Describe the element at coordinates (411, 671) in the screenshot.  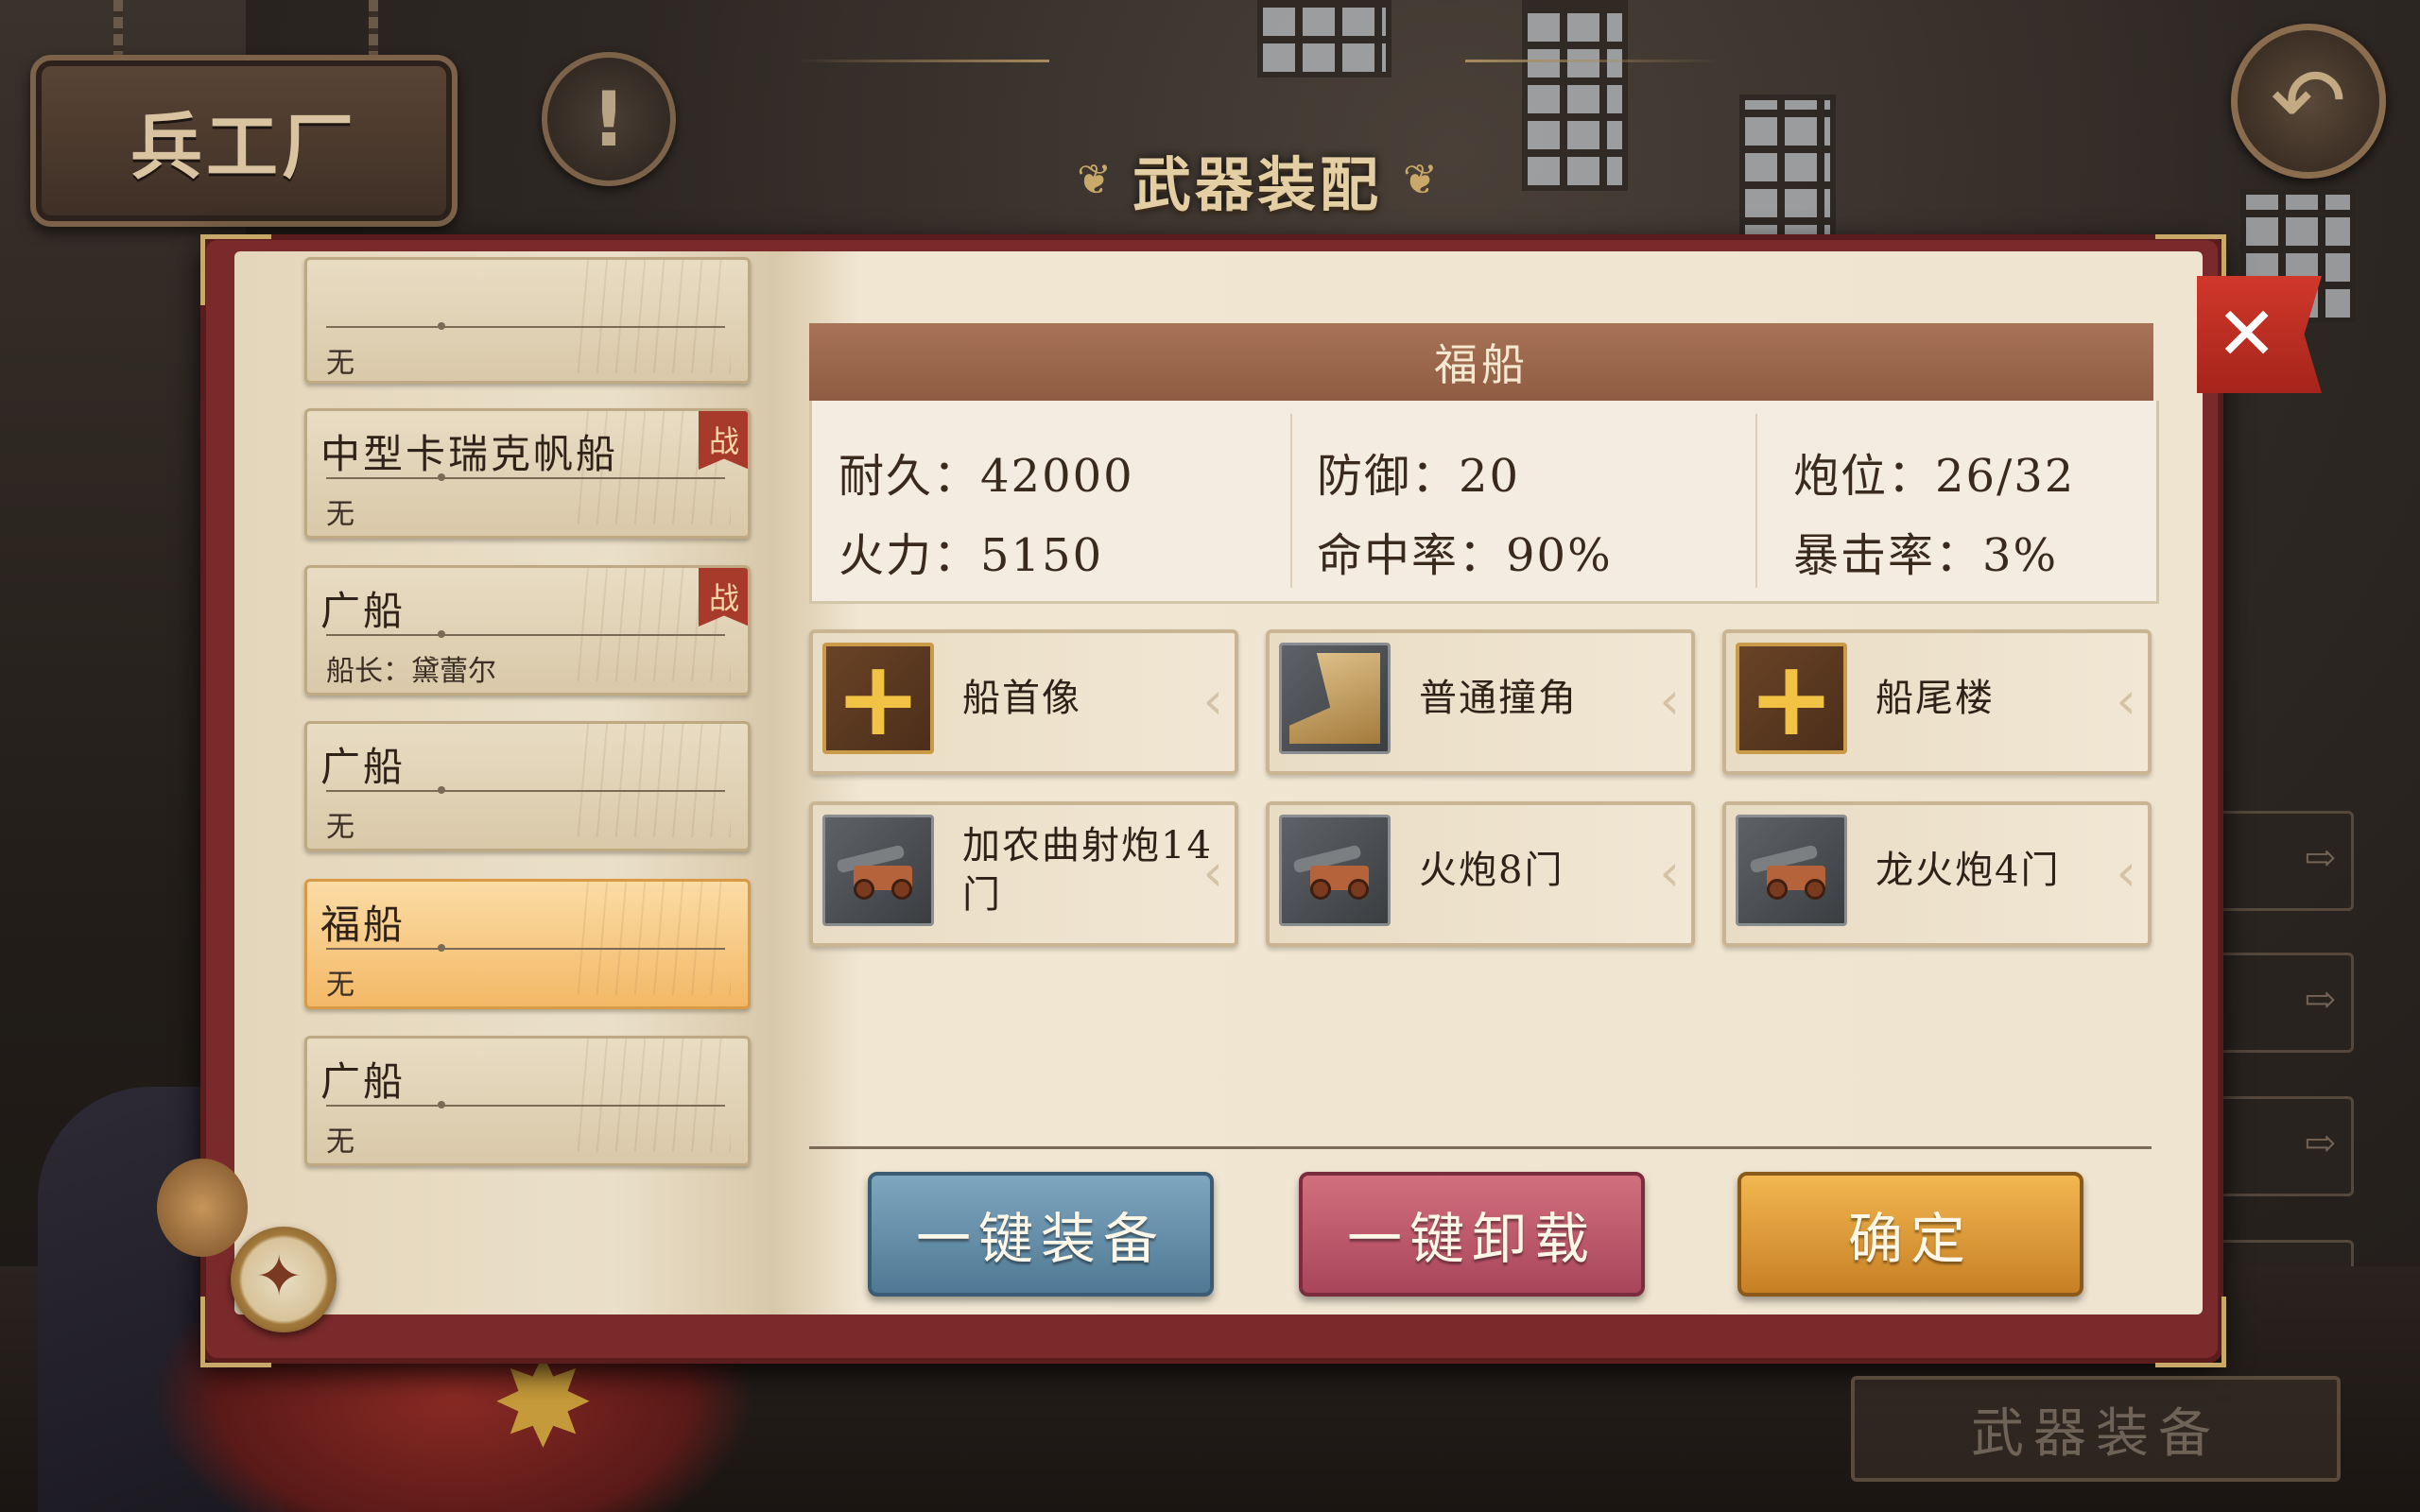
I see `ship-captain: 船长：黛蕾尔` at that location.